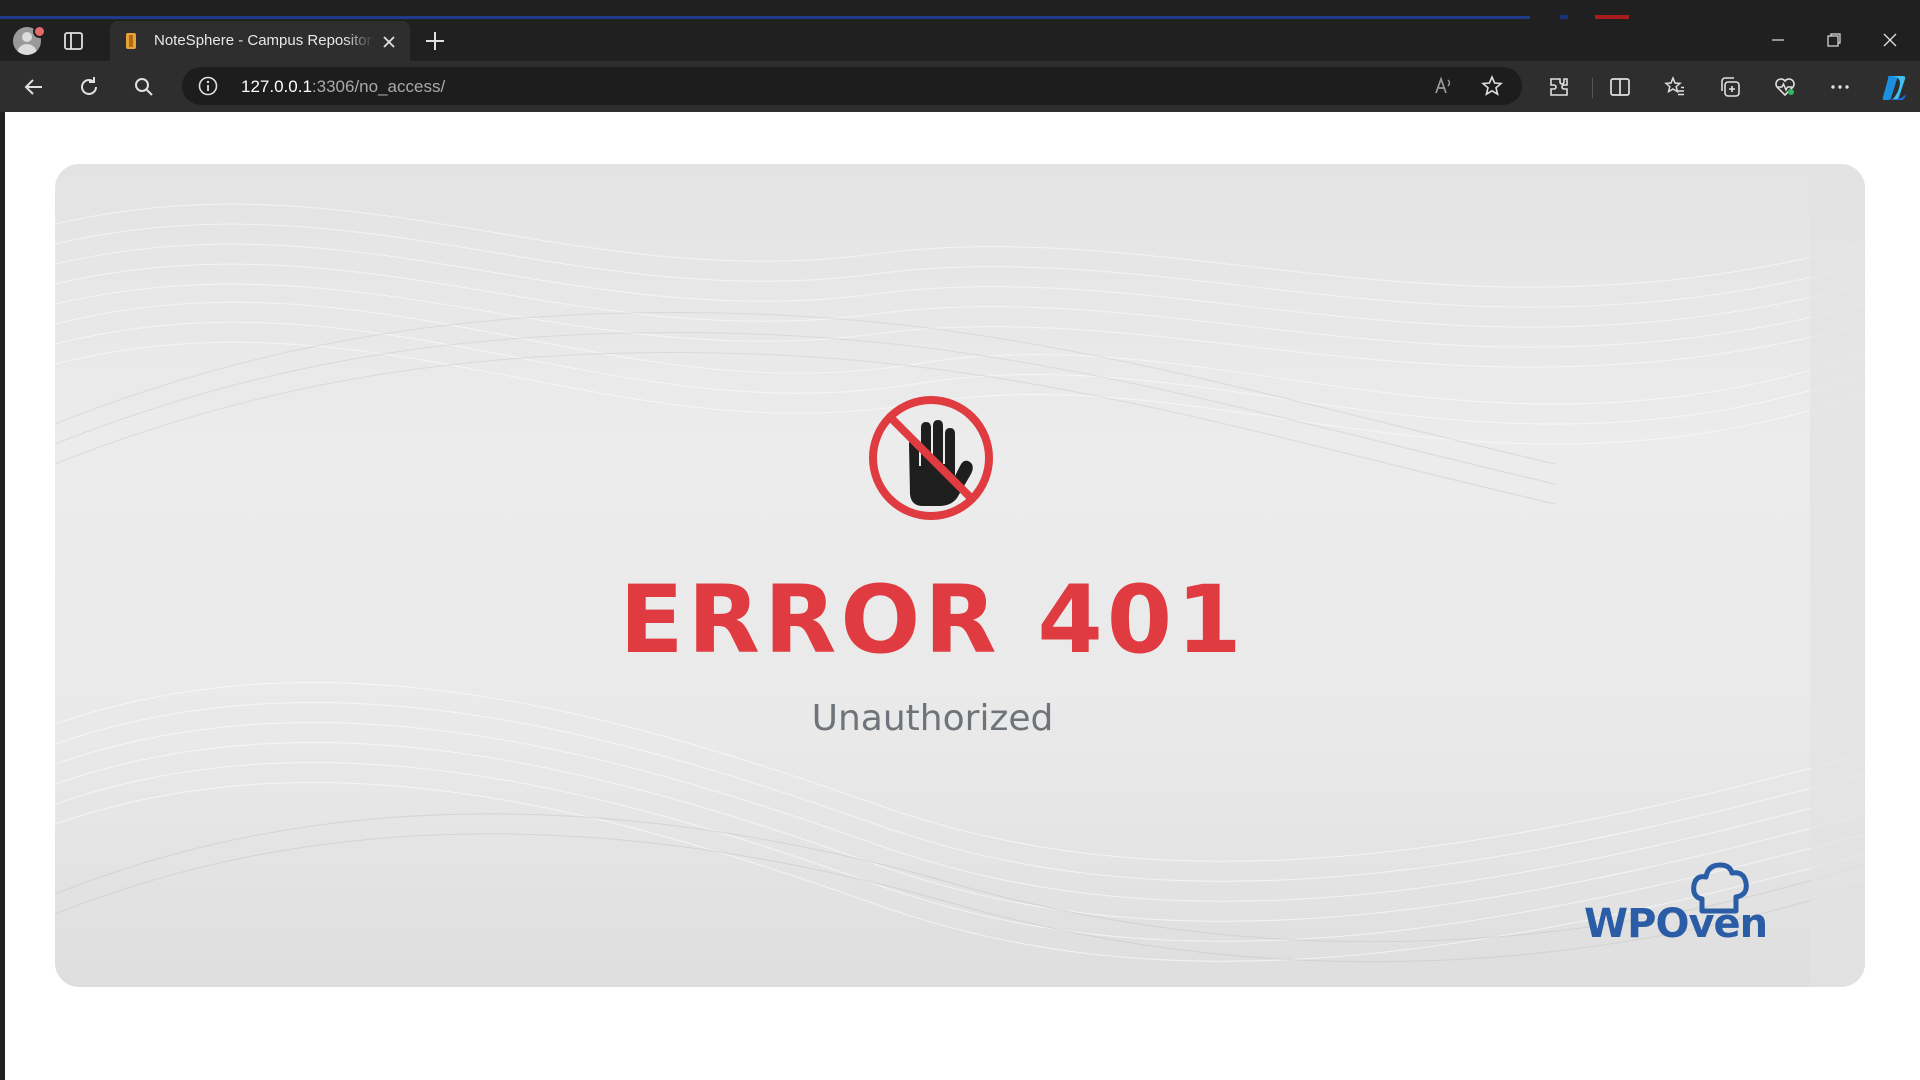 The image size is (1920, 1080). I want to click on brand-name: WPOven, so click(1676, 924).